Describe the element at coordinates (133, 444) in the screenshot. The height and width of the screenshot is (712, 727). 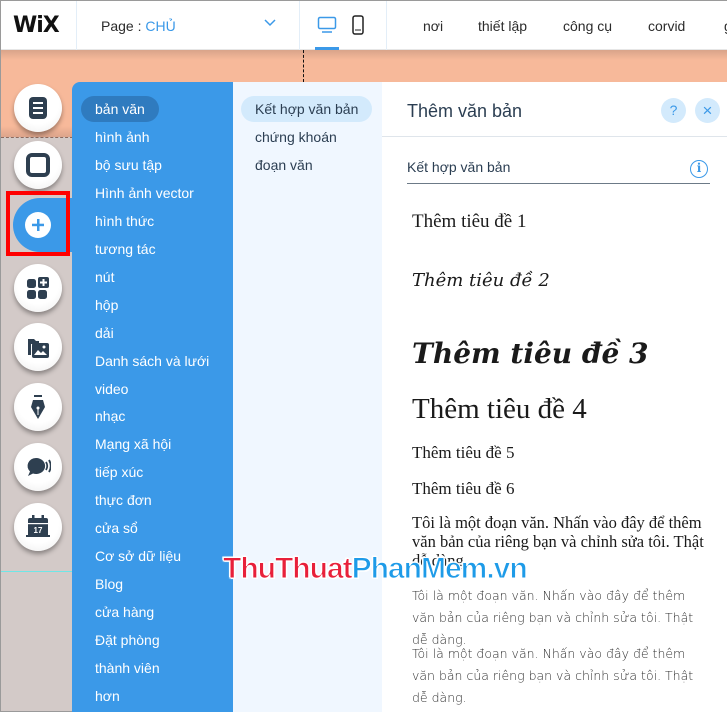
I see `category-social: Mạng xã hội` at that location.